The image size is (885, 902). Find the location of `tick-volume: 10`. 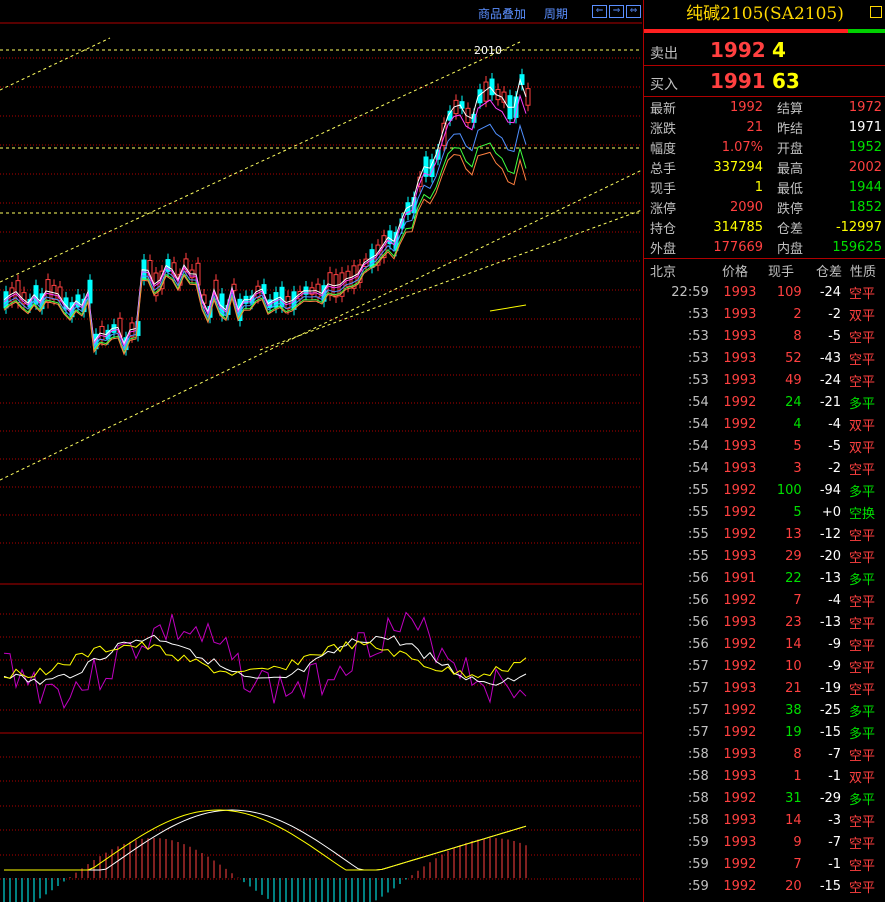

tick-volume: 10 is located at coordinates (793, 666).